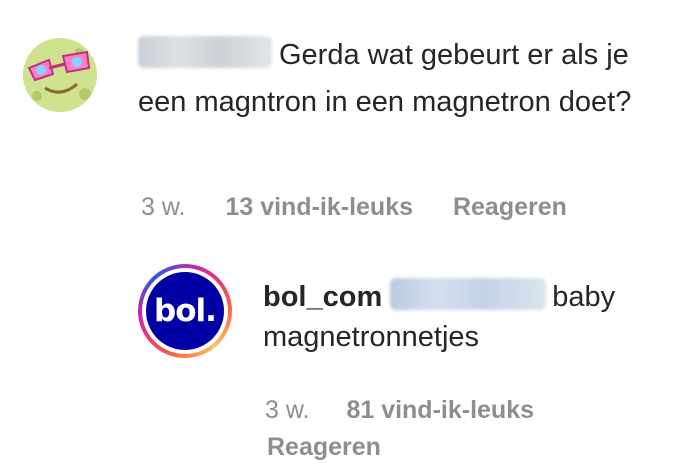 The height and width of the screenshot is (476, 678). What do you see at coordinates (460, 317) in the screenshot?
I see `reply-body: bol_com baby magnetronnetjes` at bounding box center [460, 317].